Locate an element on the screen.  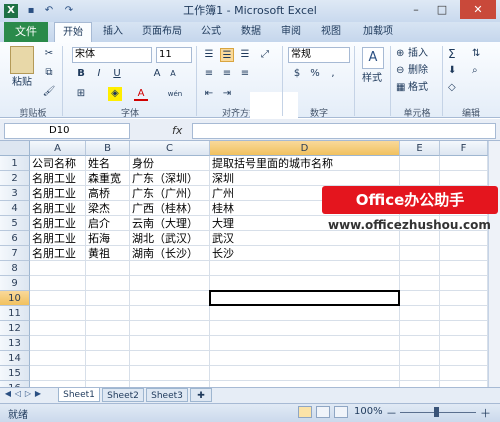
sheet-tab-2: Sheet2 is located at coordinates (123, 395).